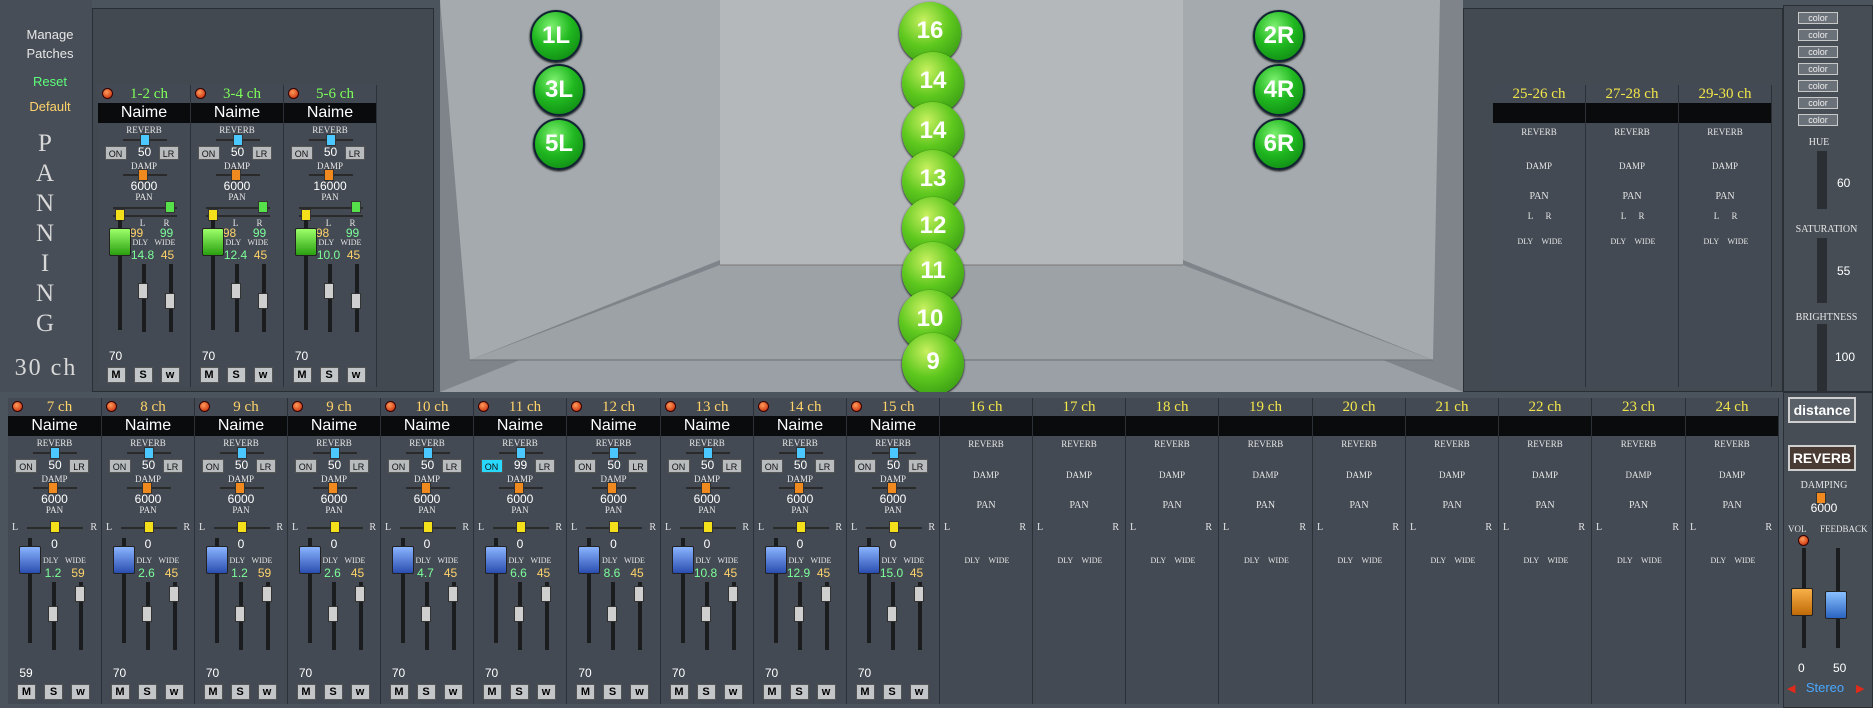 The image size is (1873, 708). Describe the element at coordinates (50, 81) in the screenshot. I see `reset-button: Reset` at that location.